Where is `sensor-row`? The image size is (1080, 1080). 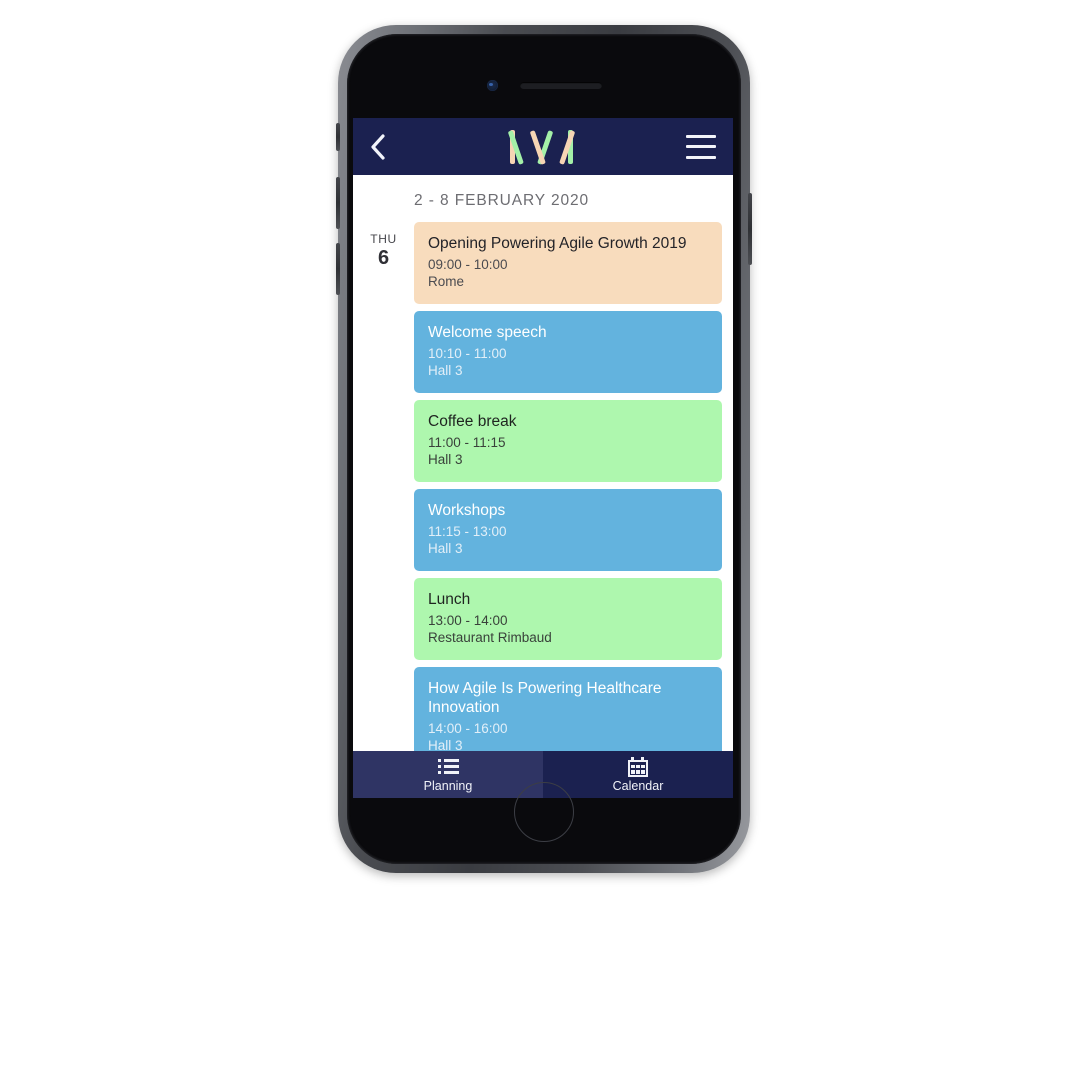 sensor-row is located at coordinates (544, 85).